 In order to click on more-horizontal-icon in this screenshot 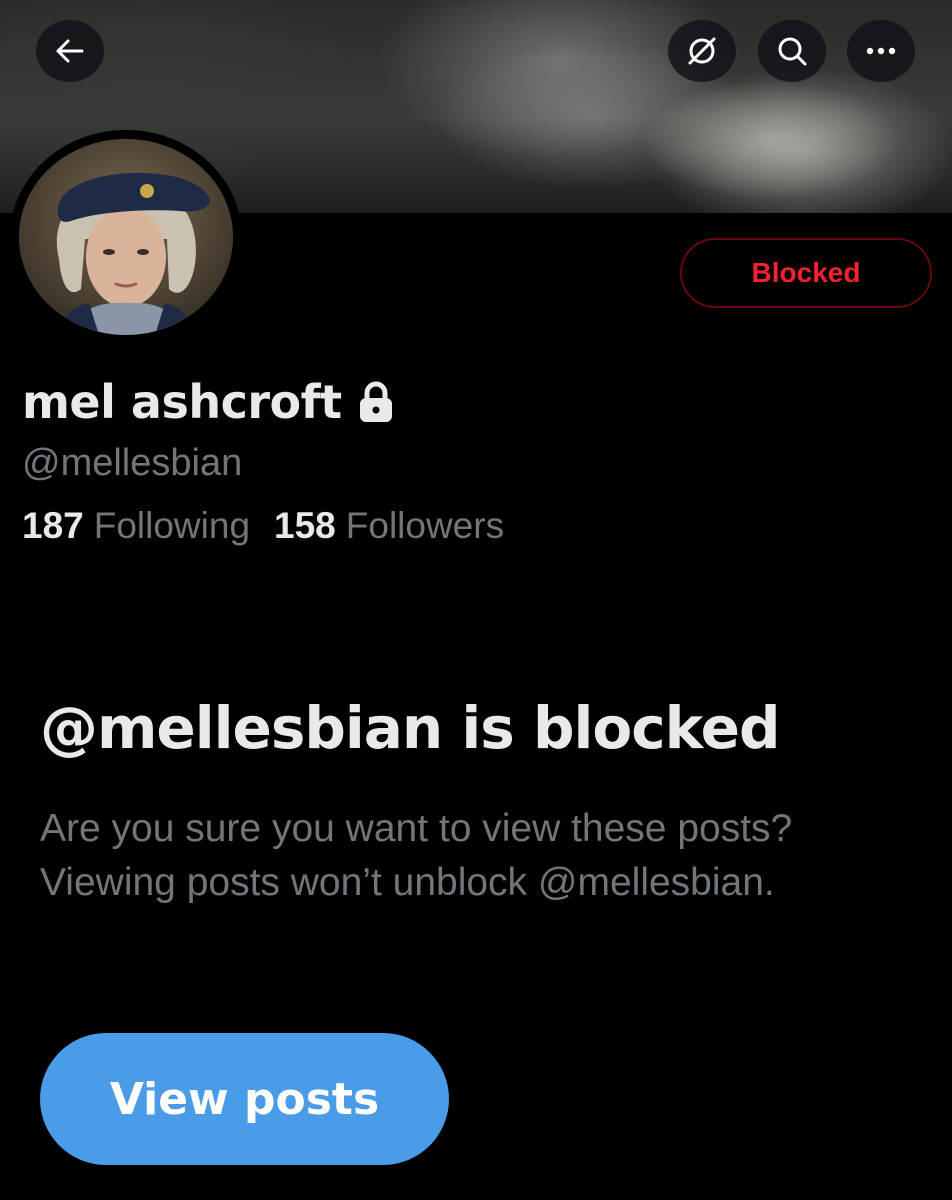, I will do `click(881, 51)`.